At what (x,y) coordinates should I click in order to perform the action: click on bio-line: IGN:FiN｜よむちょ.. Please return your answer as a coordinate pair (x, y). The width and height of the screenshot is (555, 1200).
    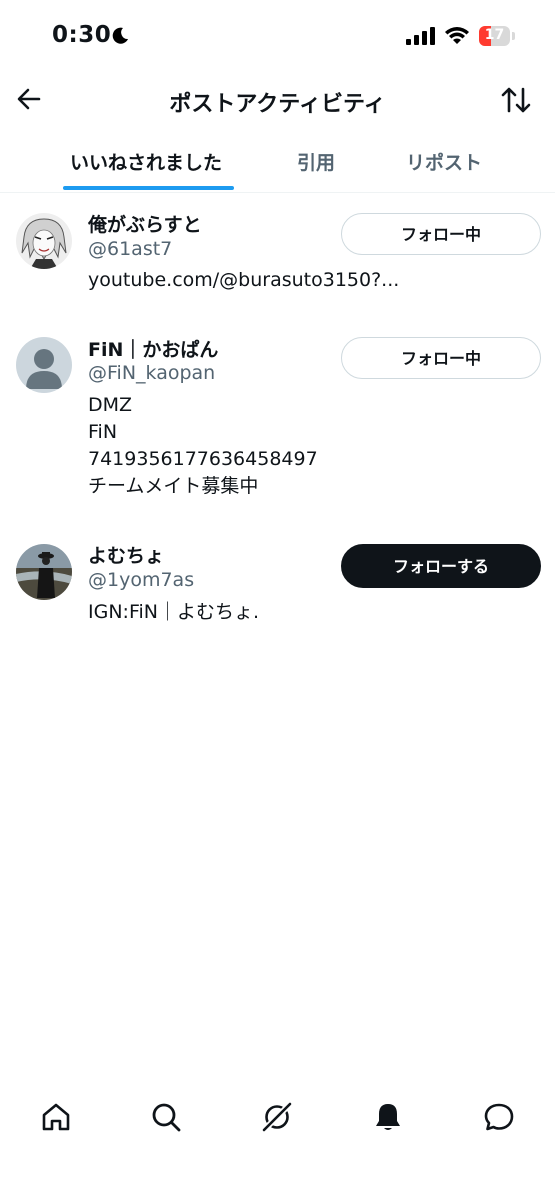
    Looking at the image, I should click on (174, 612).